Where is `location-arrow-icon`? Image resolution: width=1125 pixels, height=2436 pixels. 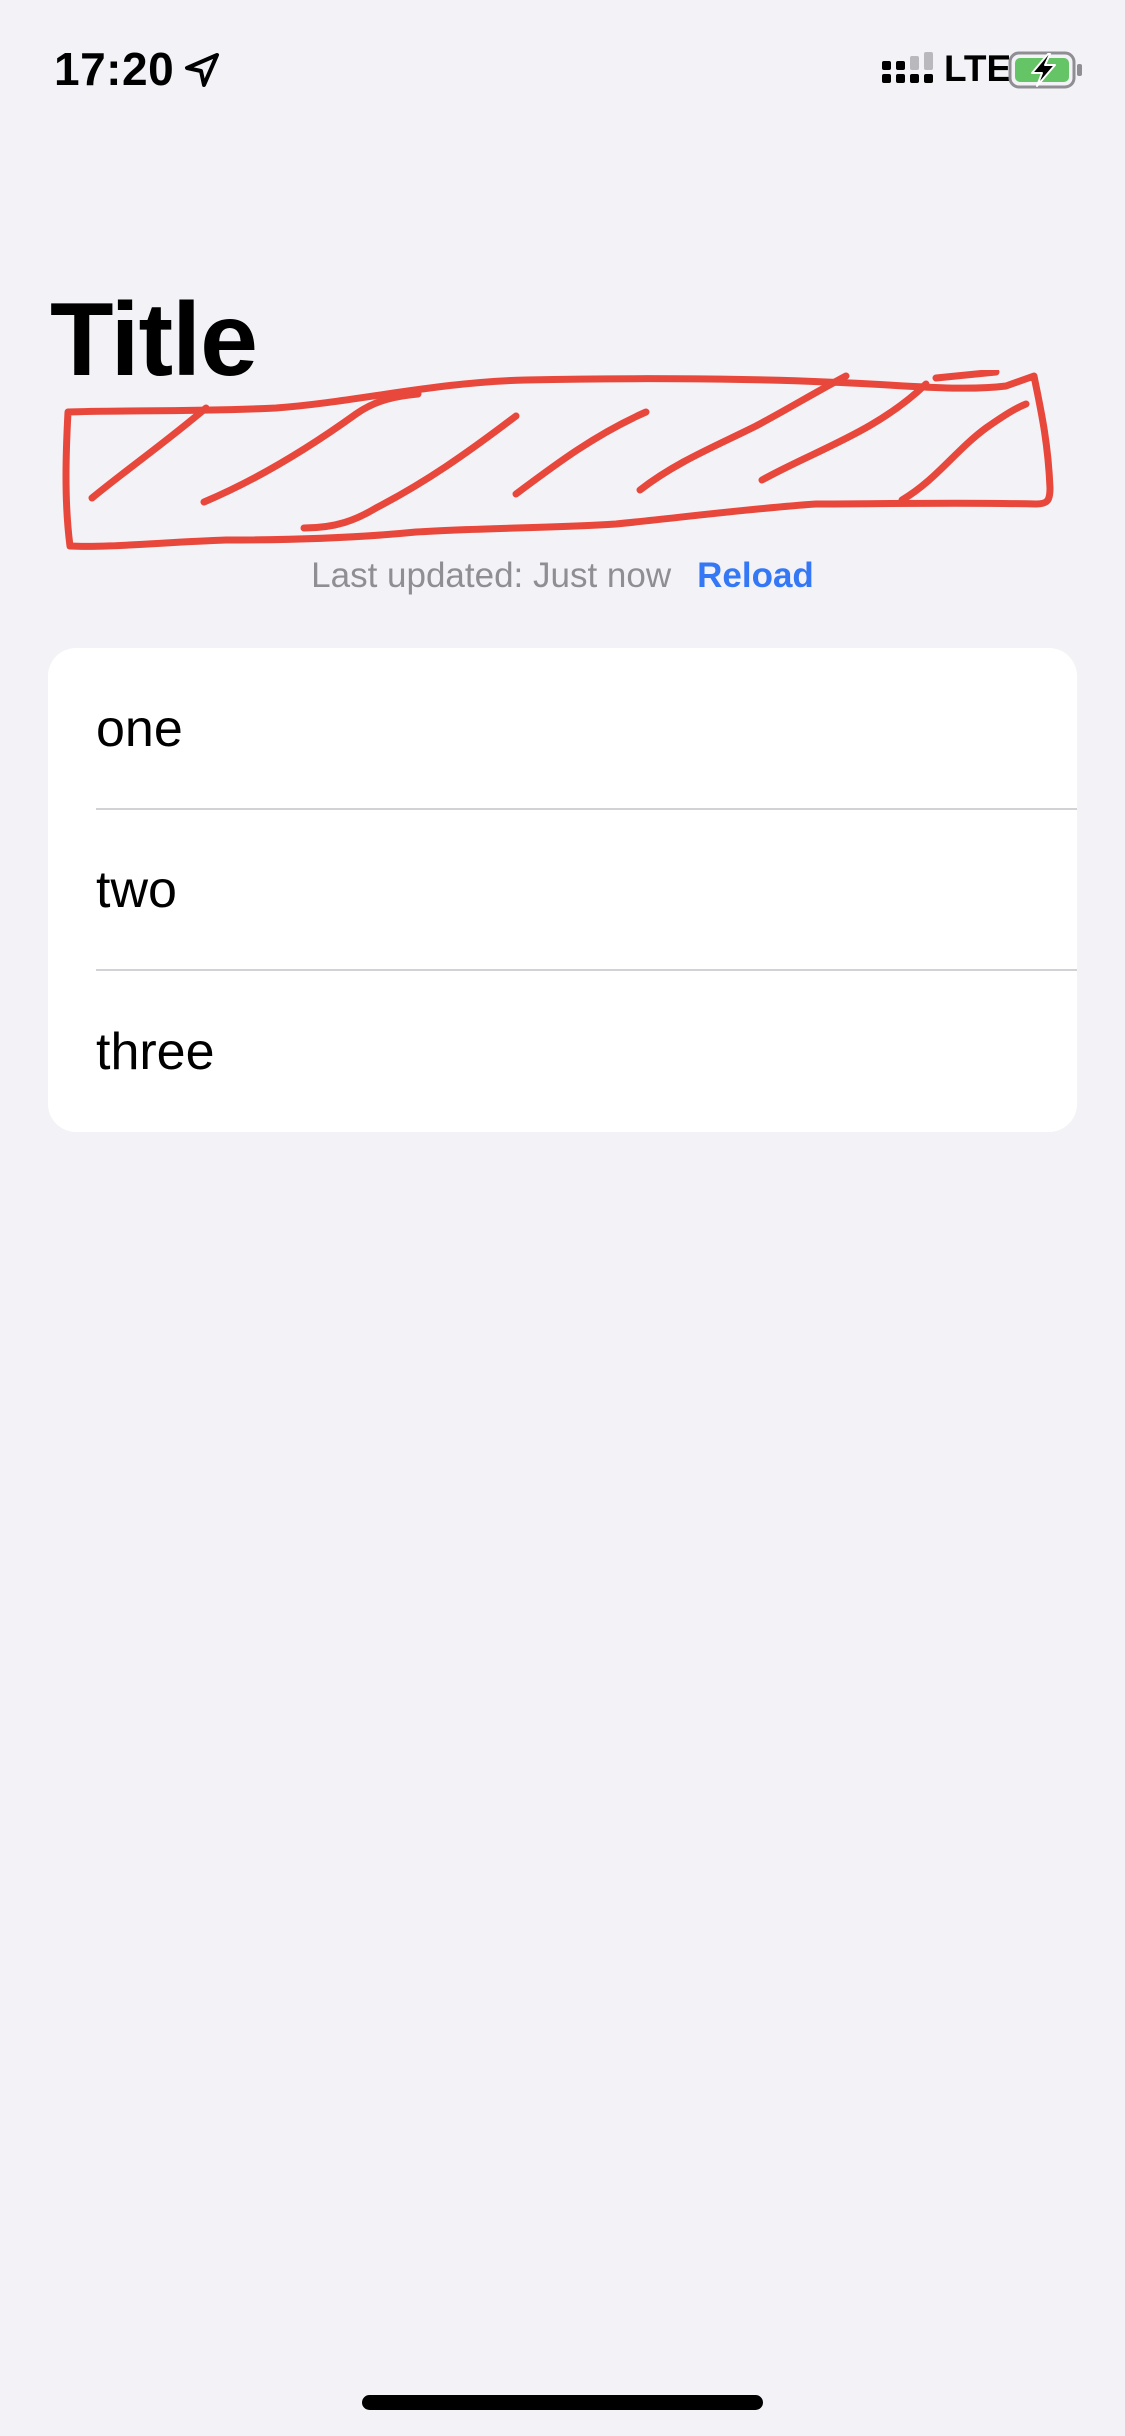
location-arrow-icon is located at coordinates (202, 70).